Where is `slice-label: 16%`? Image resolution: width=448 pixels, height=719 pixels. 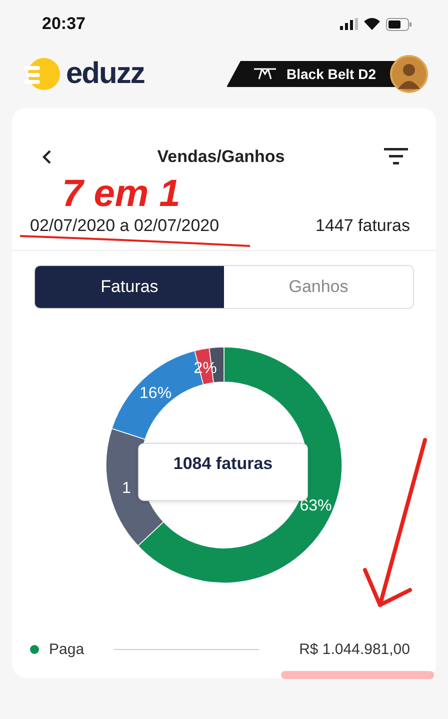 slice-label: 16% is located at coordinates (156, 393).